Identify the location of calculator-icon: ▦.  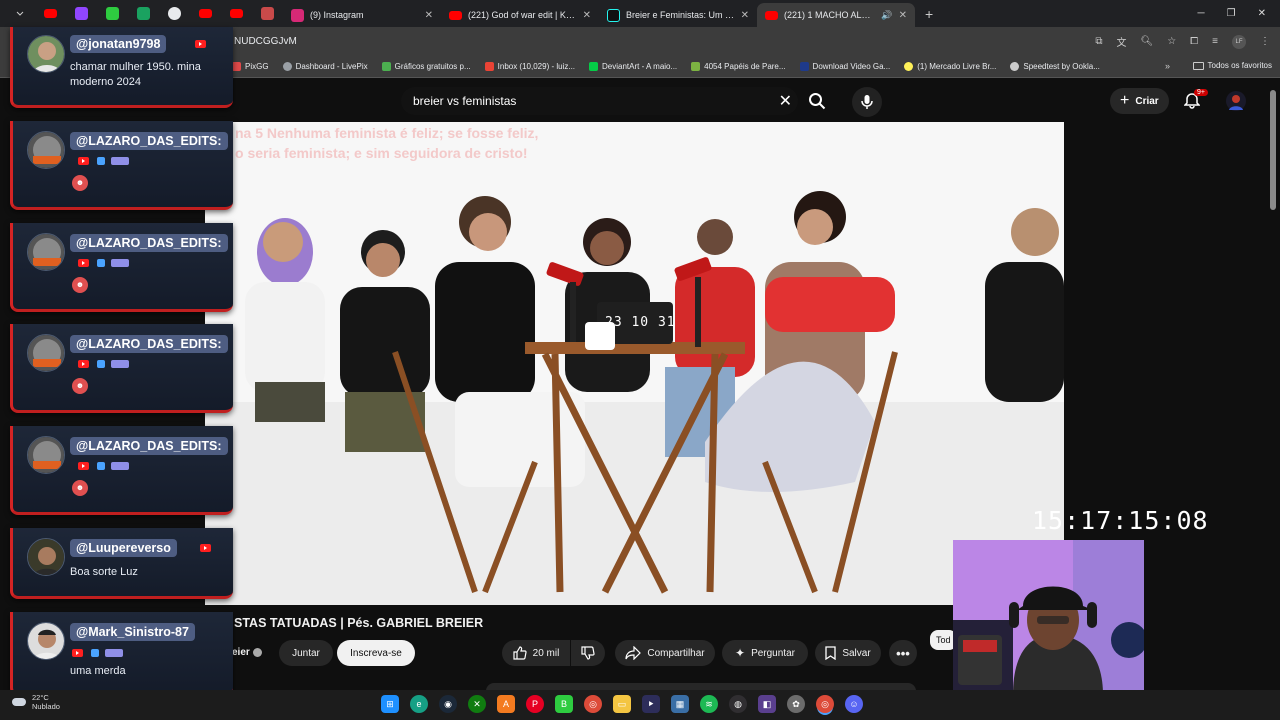
(680, 704).